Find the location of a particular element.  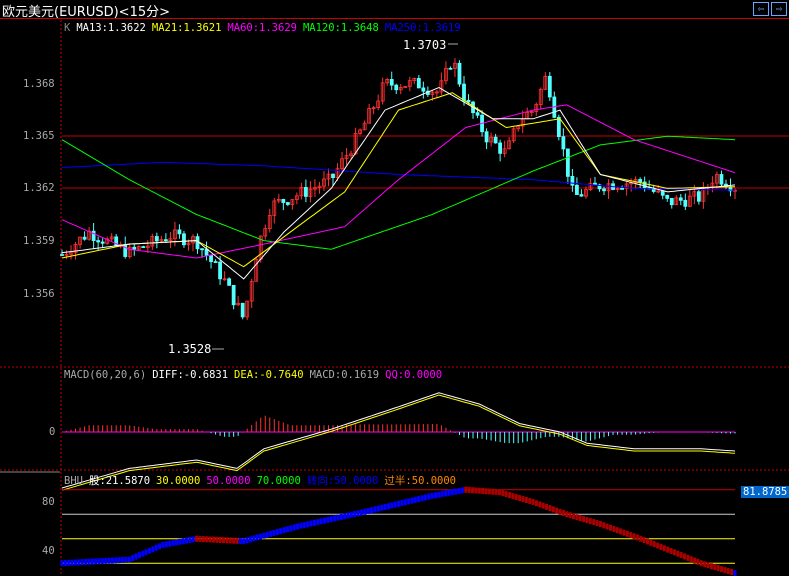

v30-legend: 30.0000 is located at coordinates (178, 481).